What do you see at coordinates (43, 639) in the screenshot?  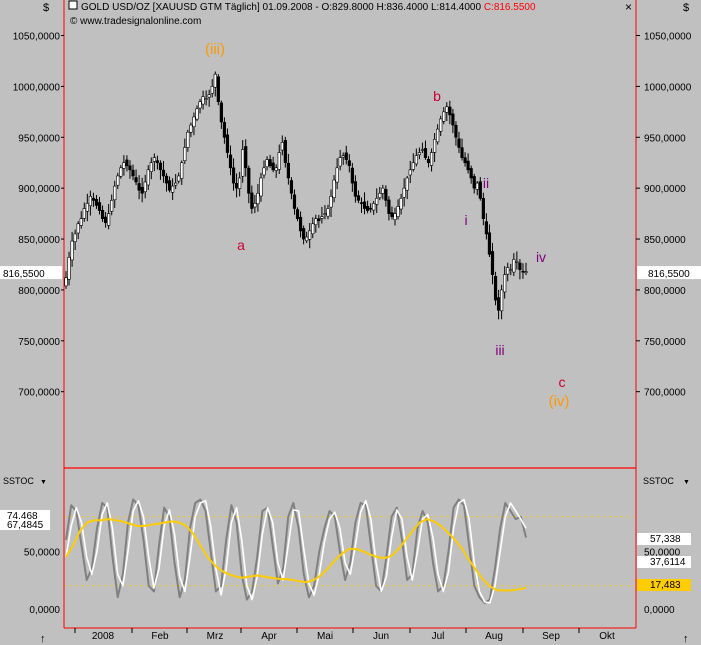 I see `scroll-up-left: ↑` at bounding box center [43, 639].